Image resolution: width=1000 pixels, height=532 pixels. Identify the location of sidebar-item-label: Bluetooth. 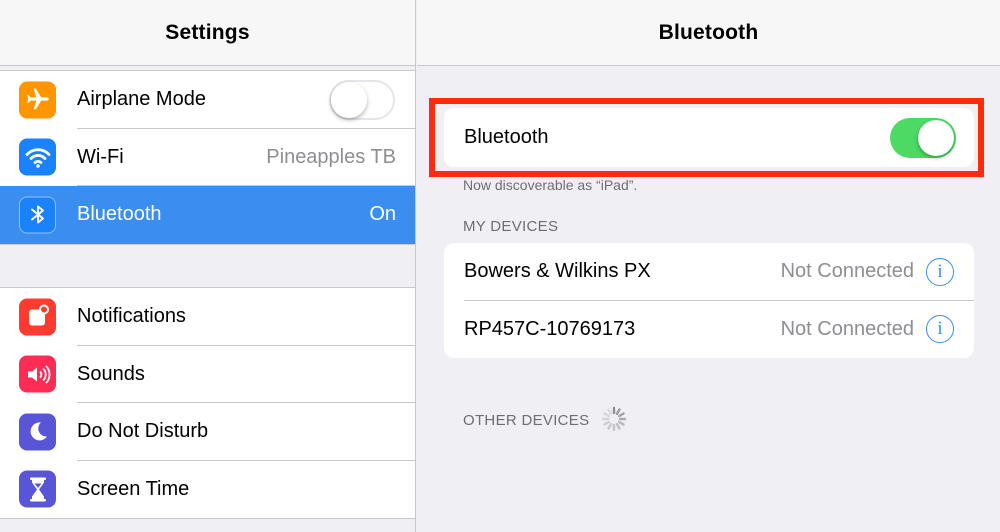
(119, 214).